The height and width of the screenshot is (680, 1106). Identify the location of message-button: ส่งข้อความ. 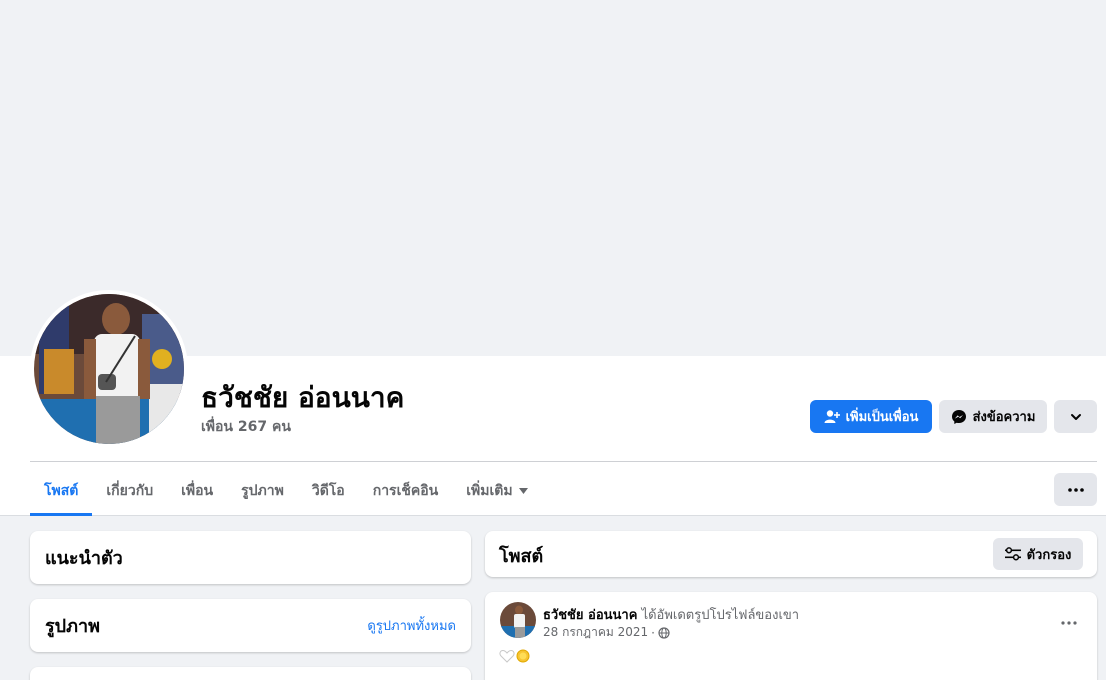
(993, 416).